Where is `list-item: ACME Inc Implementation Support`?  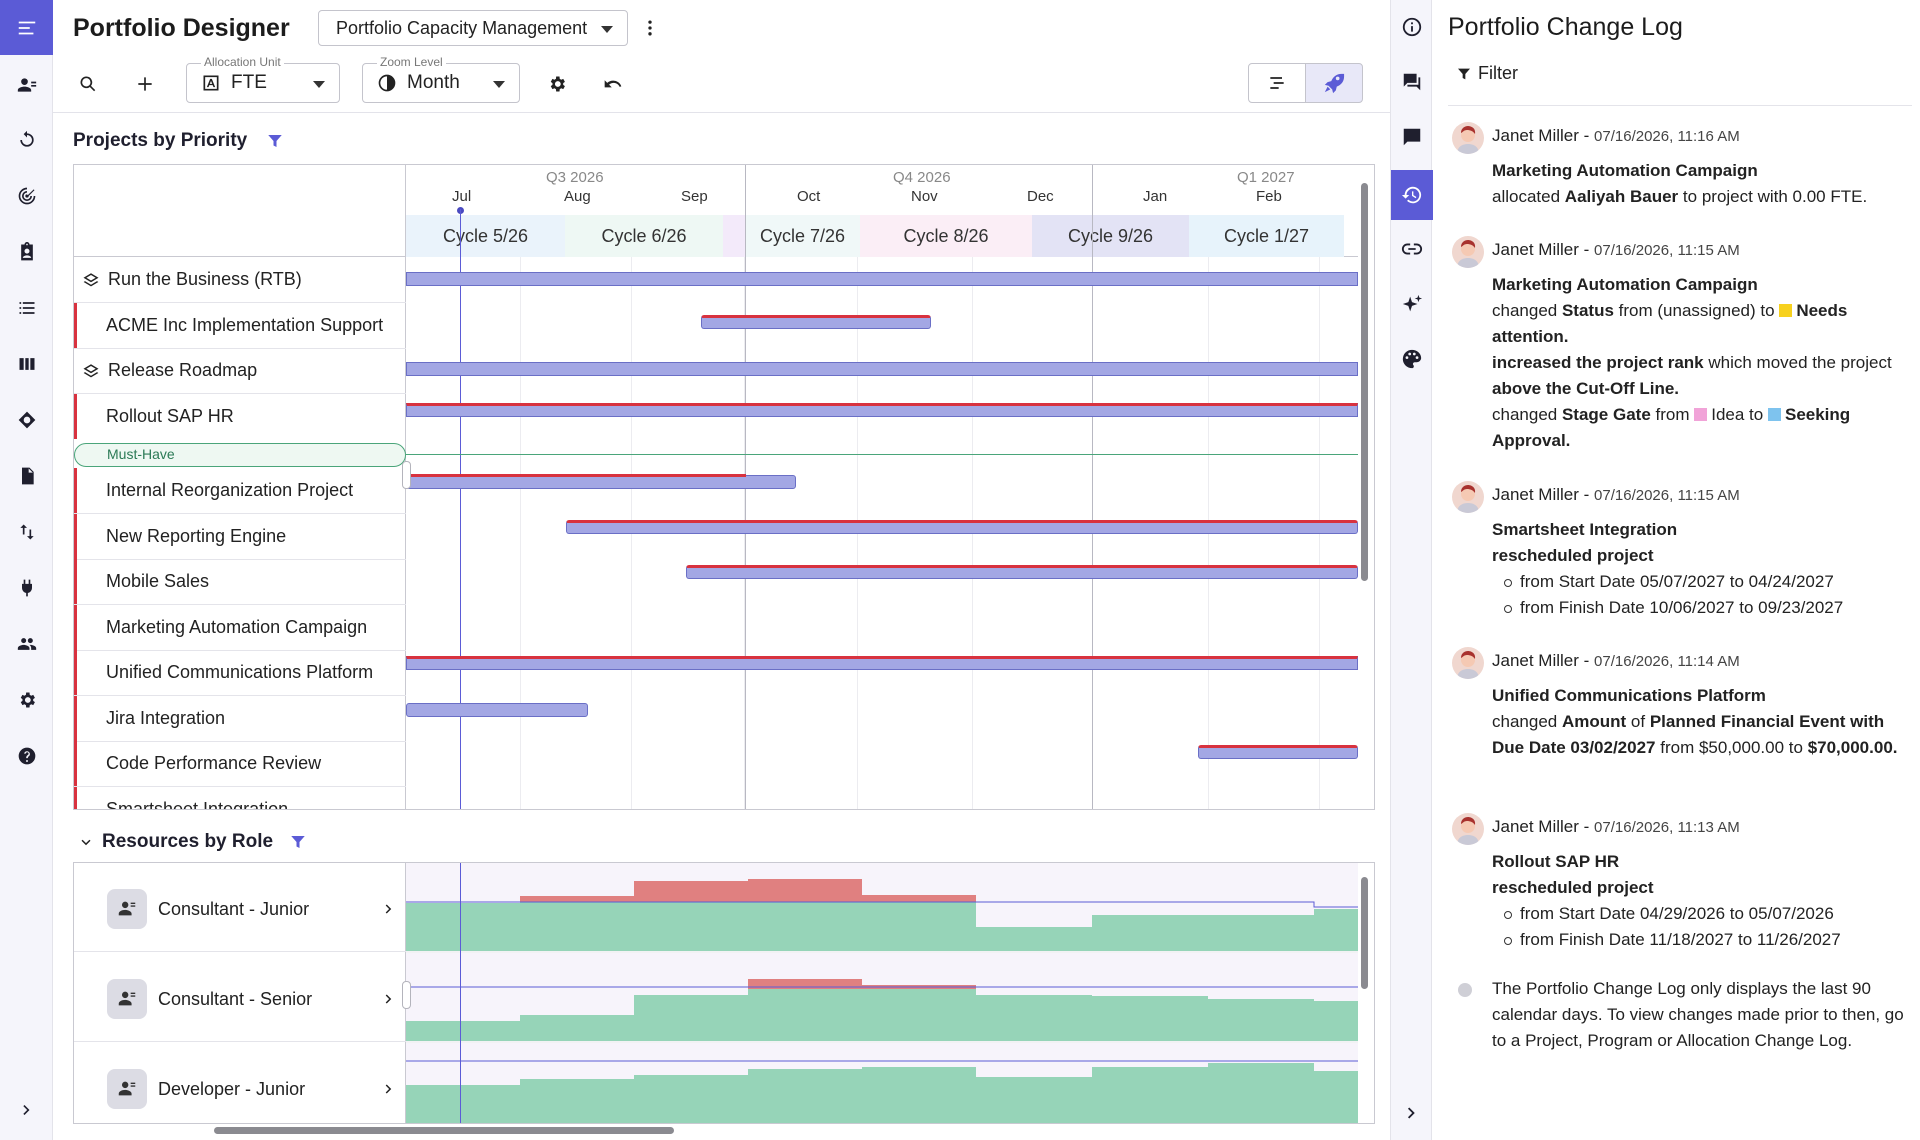 list-item: ACME Inc Implementation Support is located at coordinates (240, 325).